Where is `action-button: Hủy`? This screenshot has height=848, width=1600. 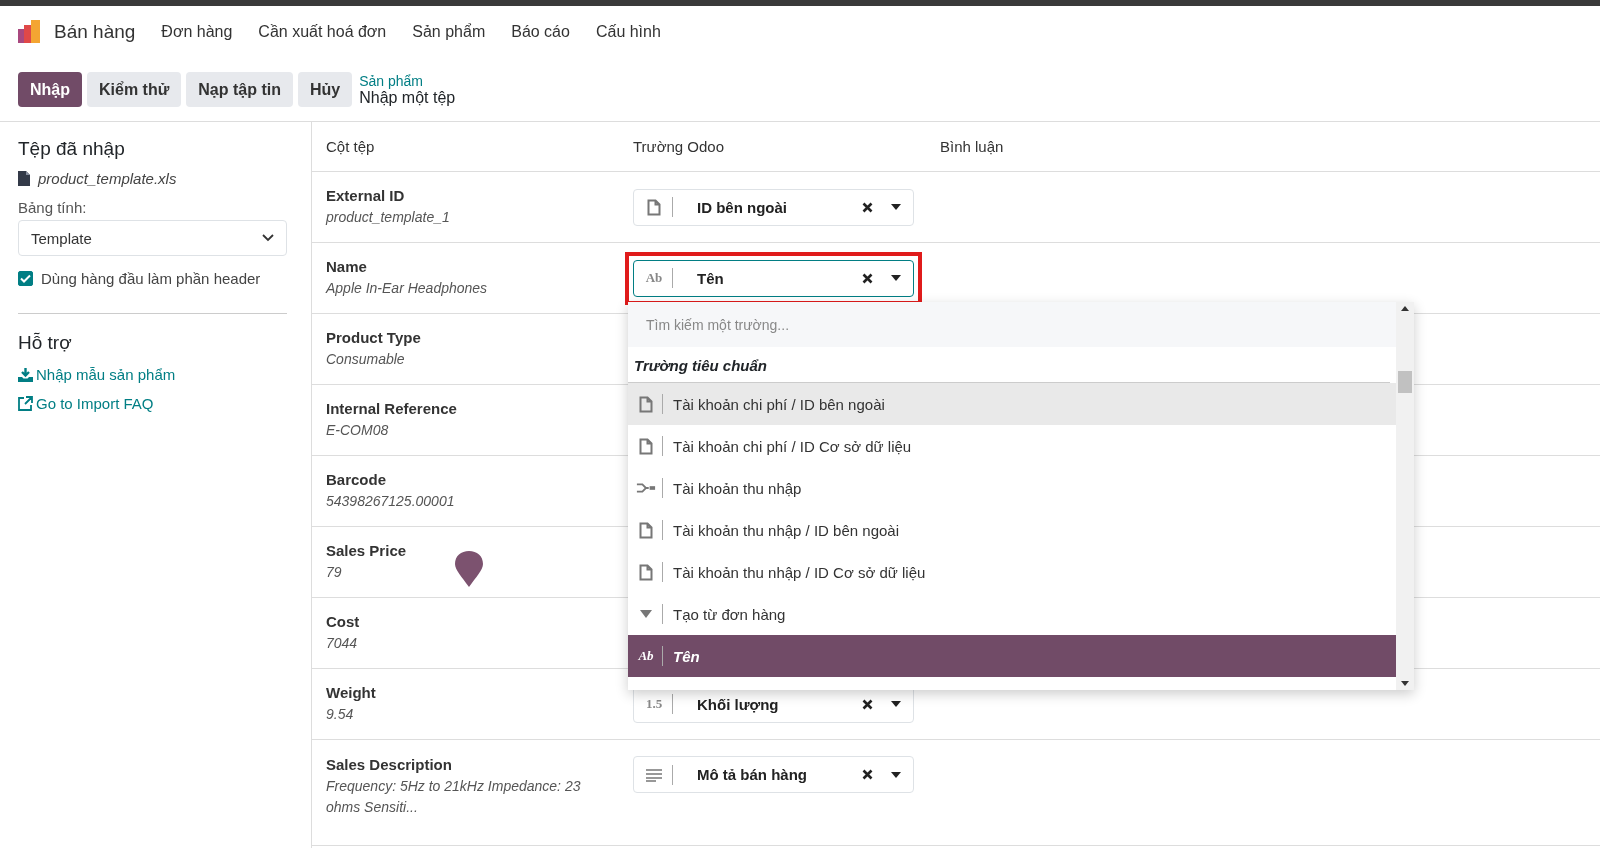 action-button: Hủy is located at coordinates (325, 89).